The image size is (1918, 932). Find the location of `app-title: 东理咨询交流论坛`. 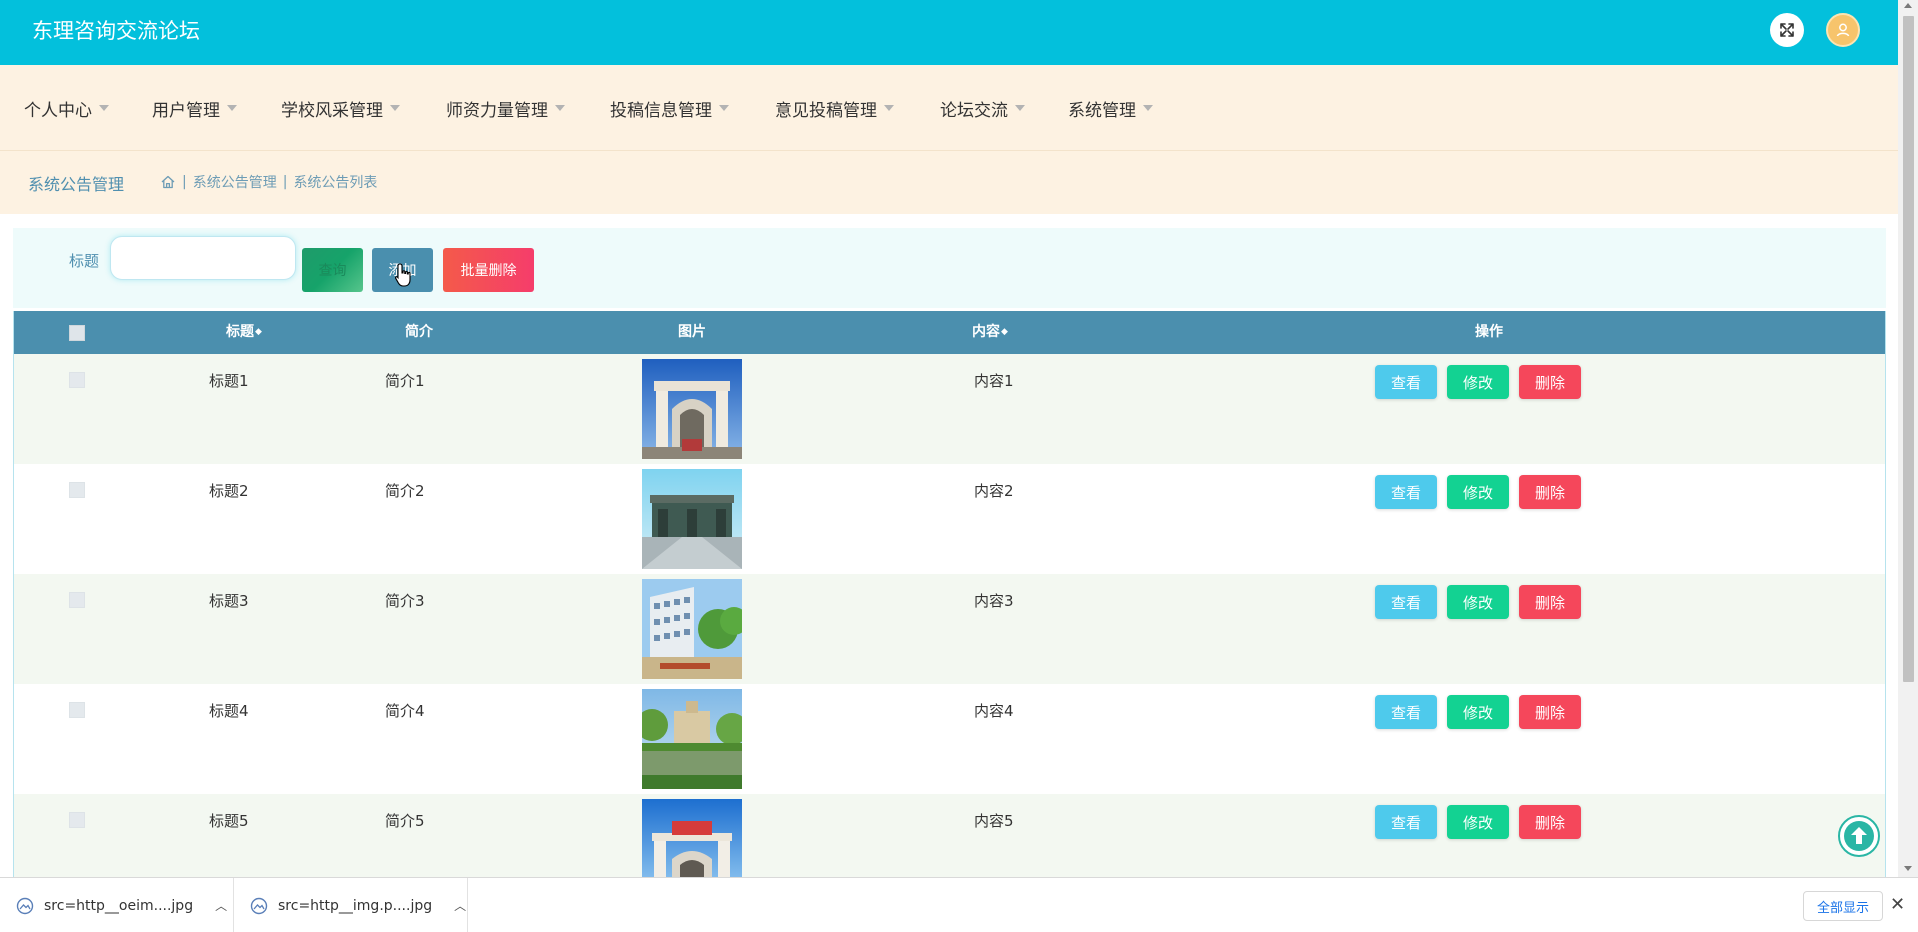

app-title: 东理咨询交流论坛 is located at coordinates (116, 31).